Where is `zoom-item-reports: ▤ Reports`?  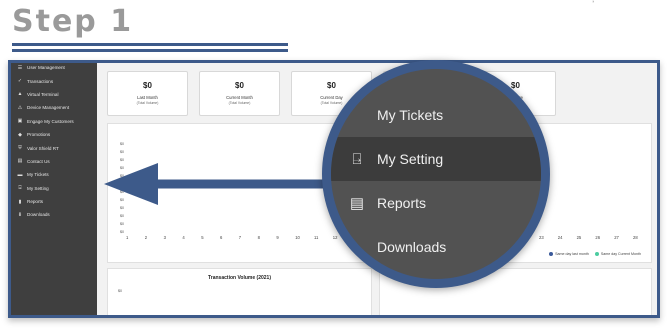 zoom-item-reports: ▤ Reports is located at coordinates (436, 203).